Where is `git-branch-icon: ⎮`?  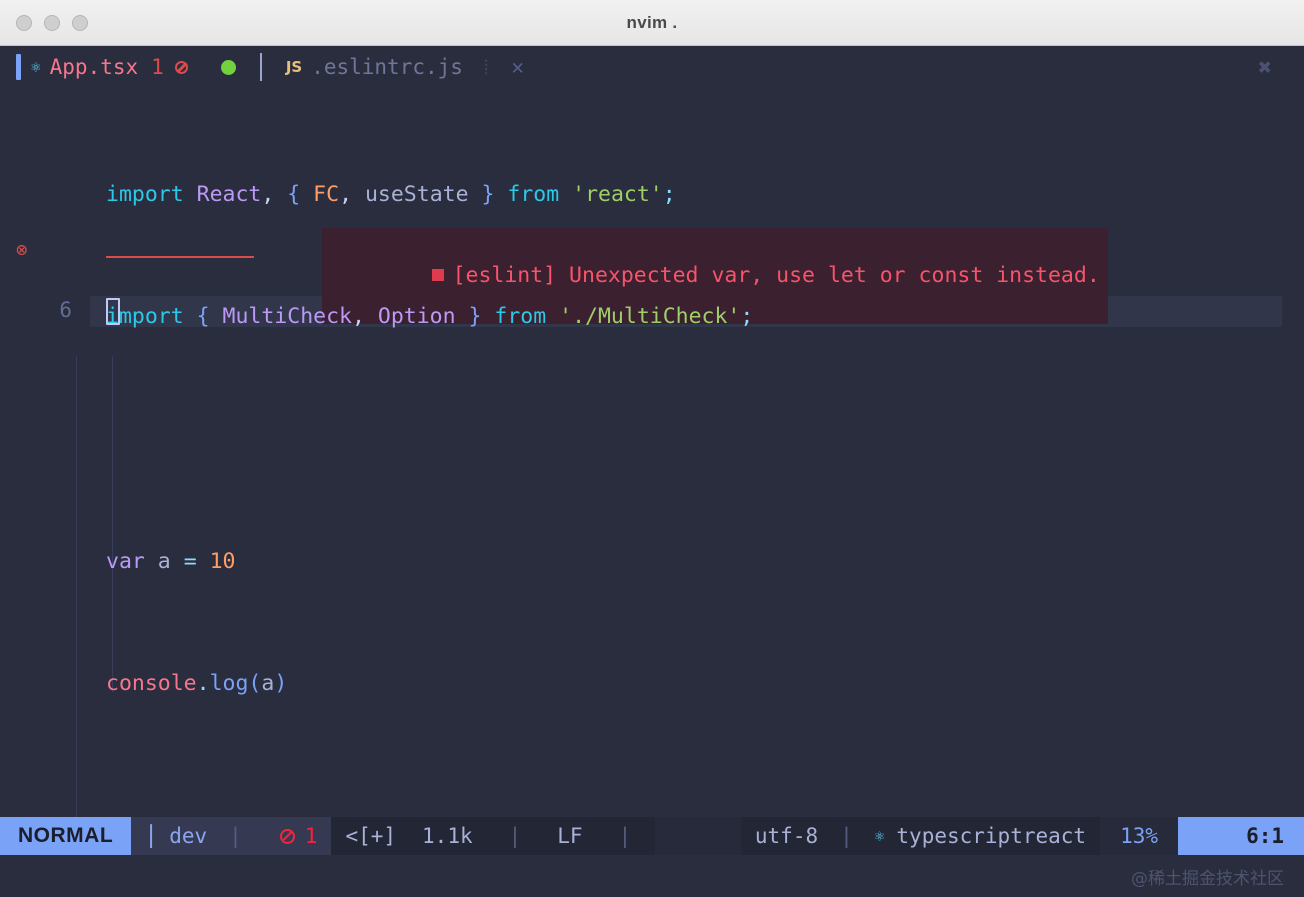 git-branch-icon: ⎮ is located at coordinates (151, 836).